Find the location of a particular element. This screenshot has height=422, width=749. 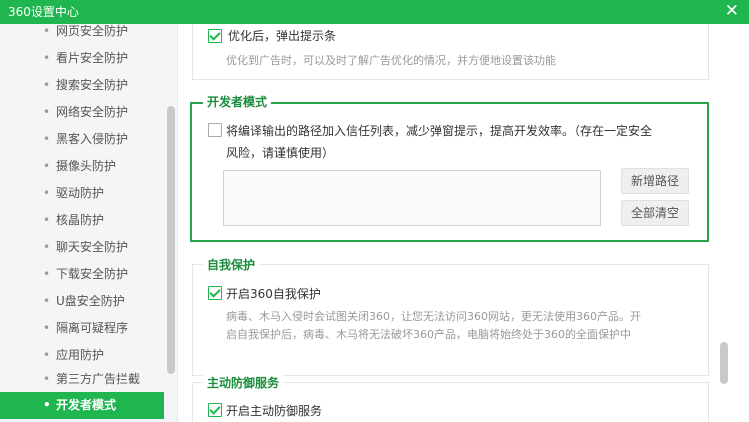

self-protect-checkbox is located at coordinates (215, 293).